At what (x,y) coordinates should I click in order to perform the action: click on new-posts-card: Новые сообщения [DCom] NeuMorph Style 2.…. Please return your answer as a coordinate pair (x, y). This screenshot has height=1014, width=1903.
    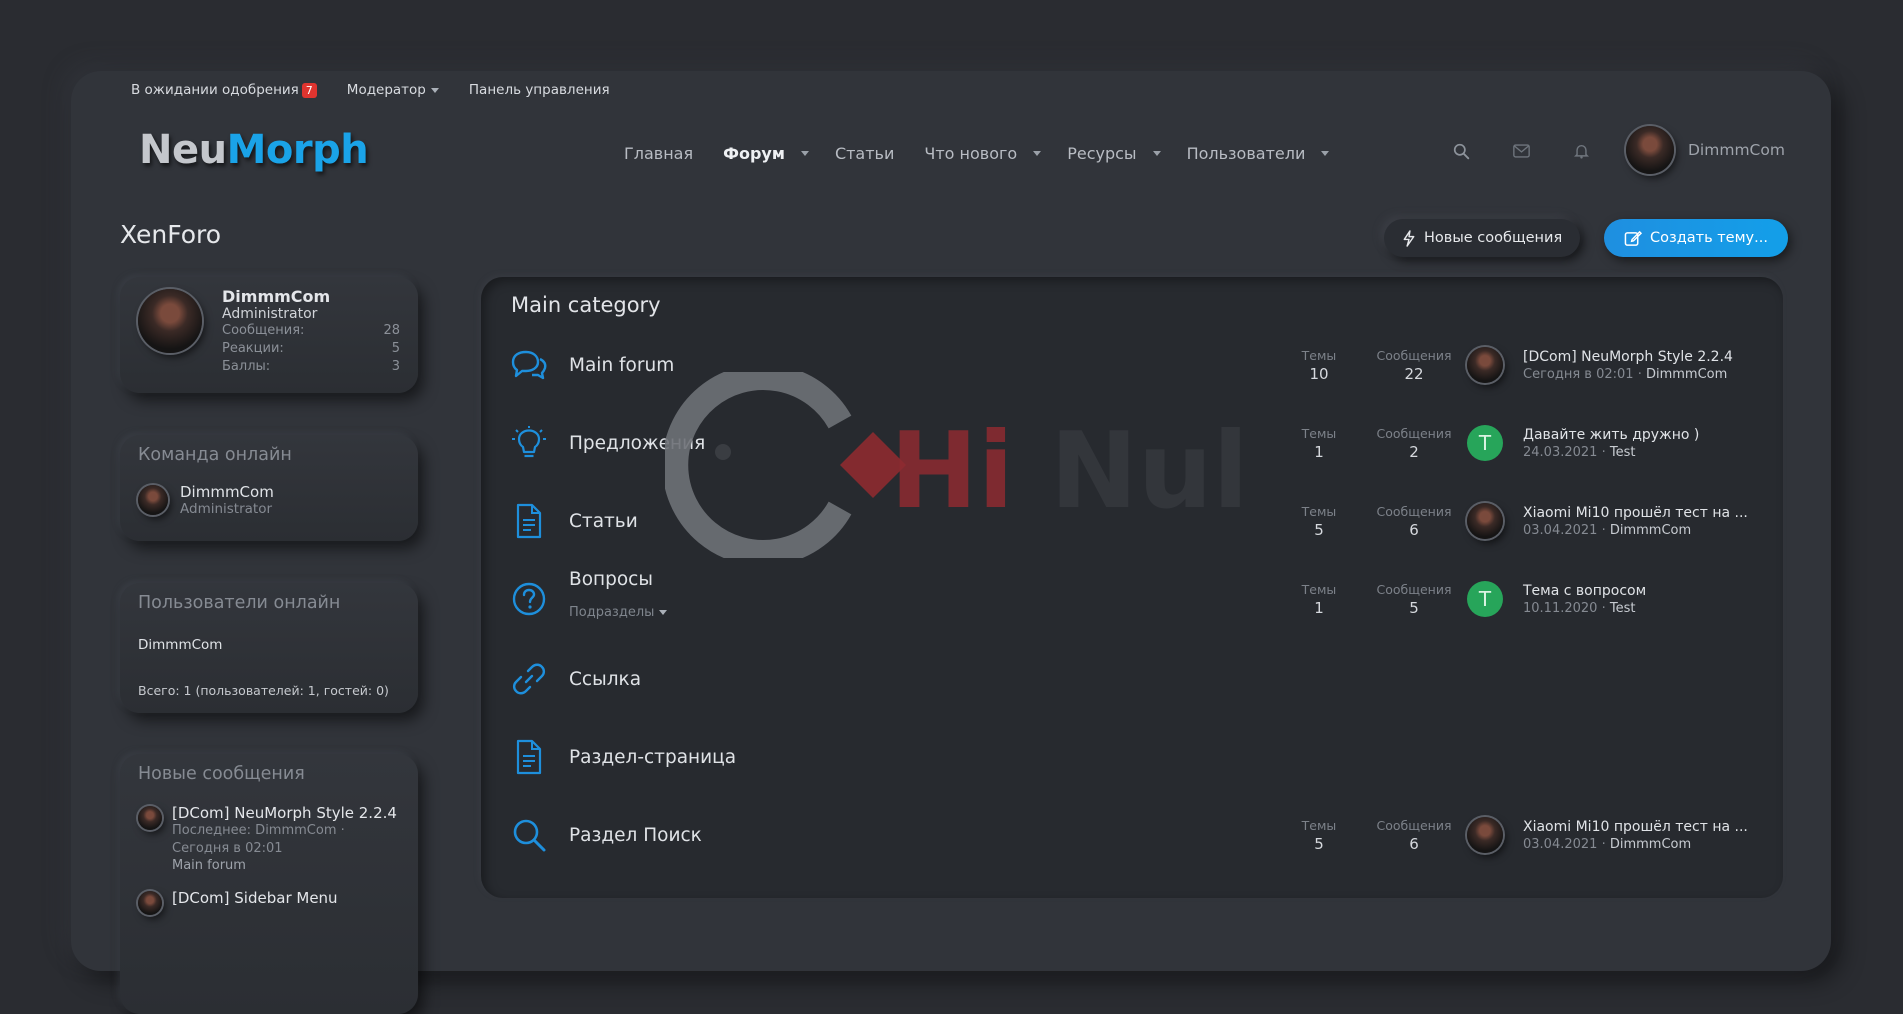
    Looking at the image, I should click on (269, 884).